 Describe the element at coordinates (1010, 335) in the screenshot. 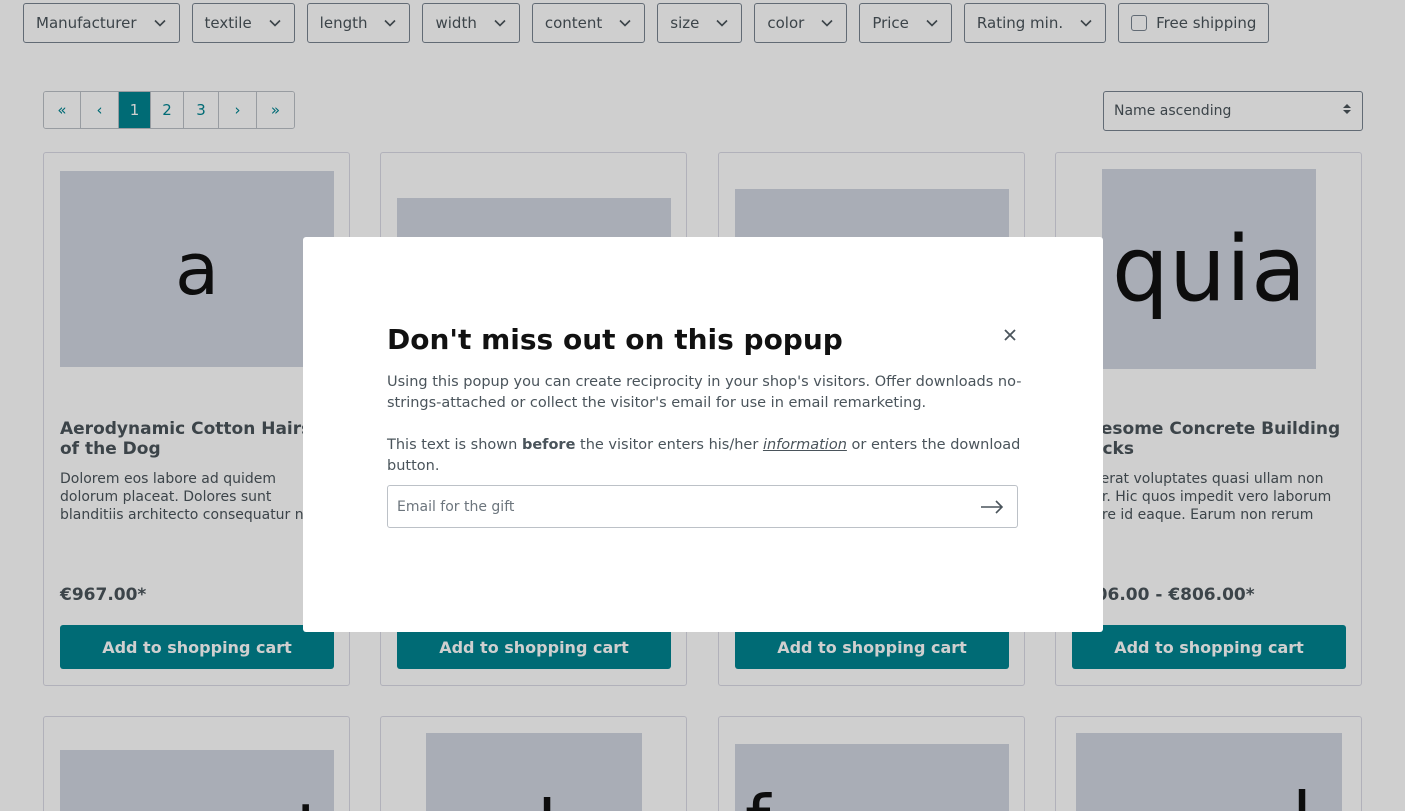

I see `close-icon` at that location.